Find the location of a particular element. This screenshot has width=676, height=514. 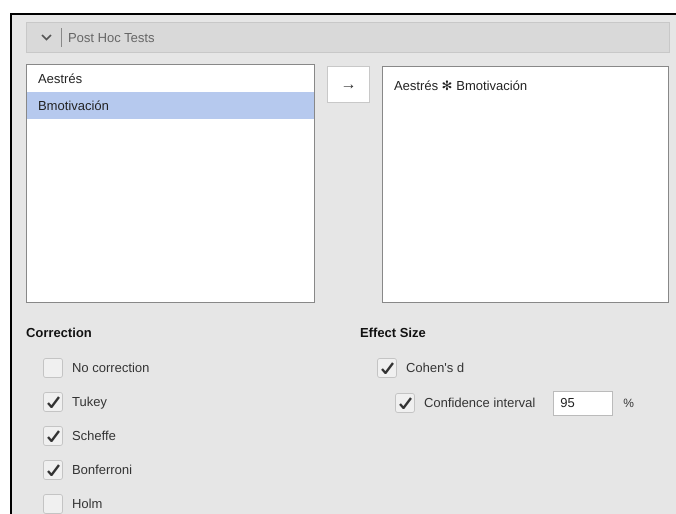

interval-field: 95 is located at coordinates (583, 403).